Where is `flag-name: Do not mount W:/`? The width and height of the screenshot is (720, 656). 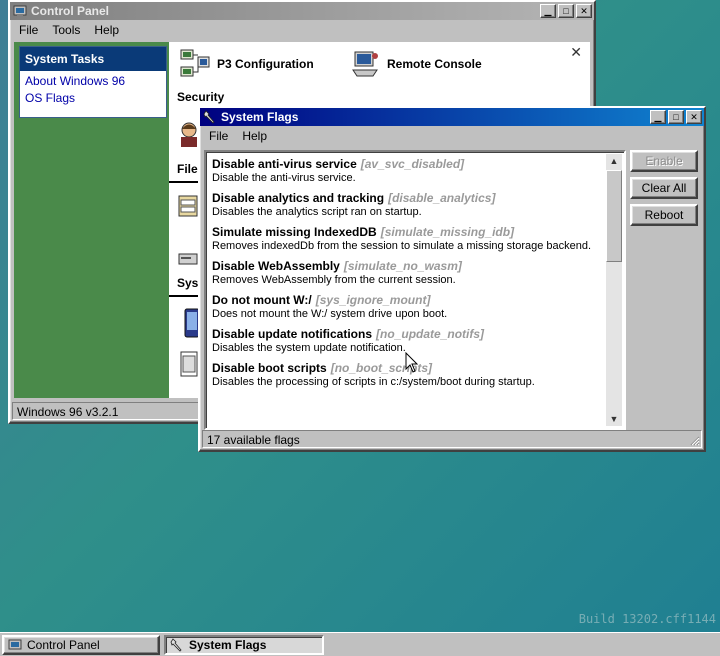 flag-name: Do not mount W:/ is located at coordinates (262, 300).